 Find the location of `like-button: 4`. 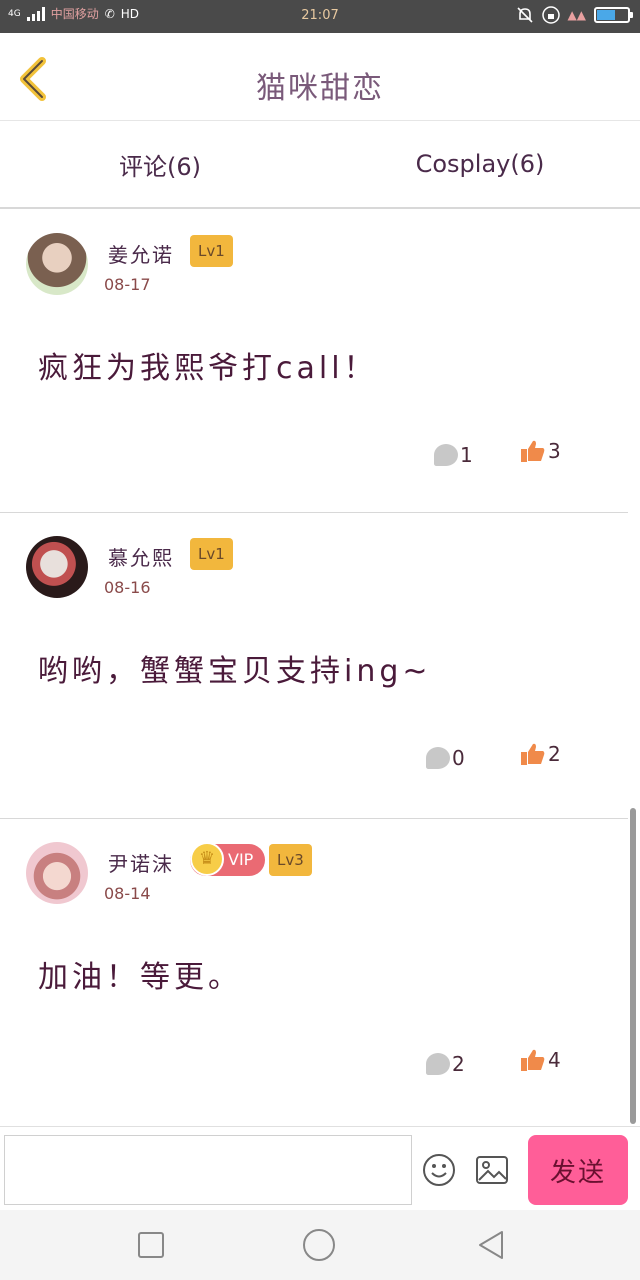

like-button: 4 is located at coordinates (540, 1060).